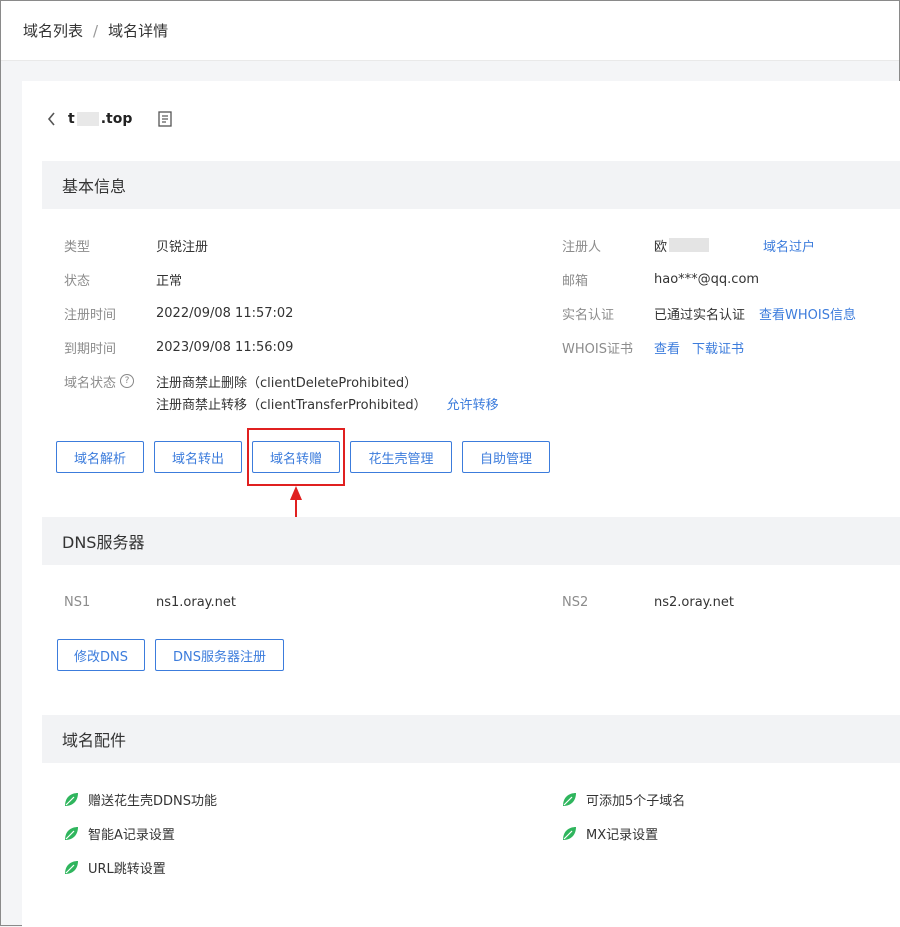 The height and width of the screenshot is (927, 900). I want to click on highlight-box, so click(296, 457).